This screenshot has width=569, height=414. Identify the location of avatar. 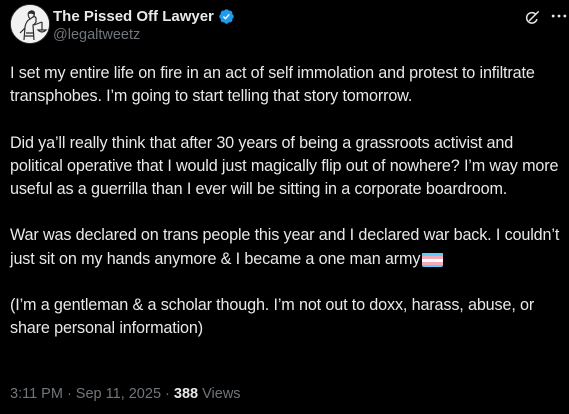
(30, 24).